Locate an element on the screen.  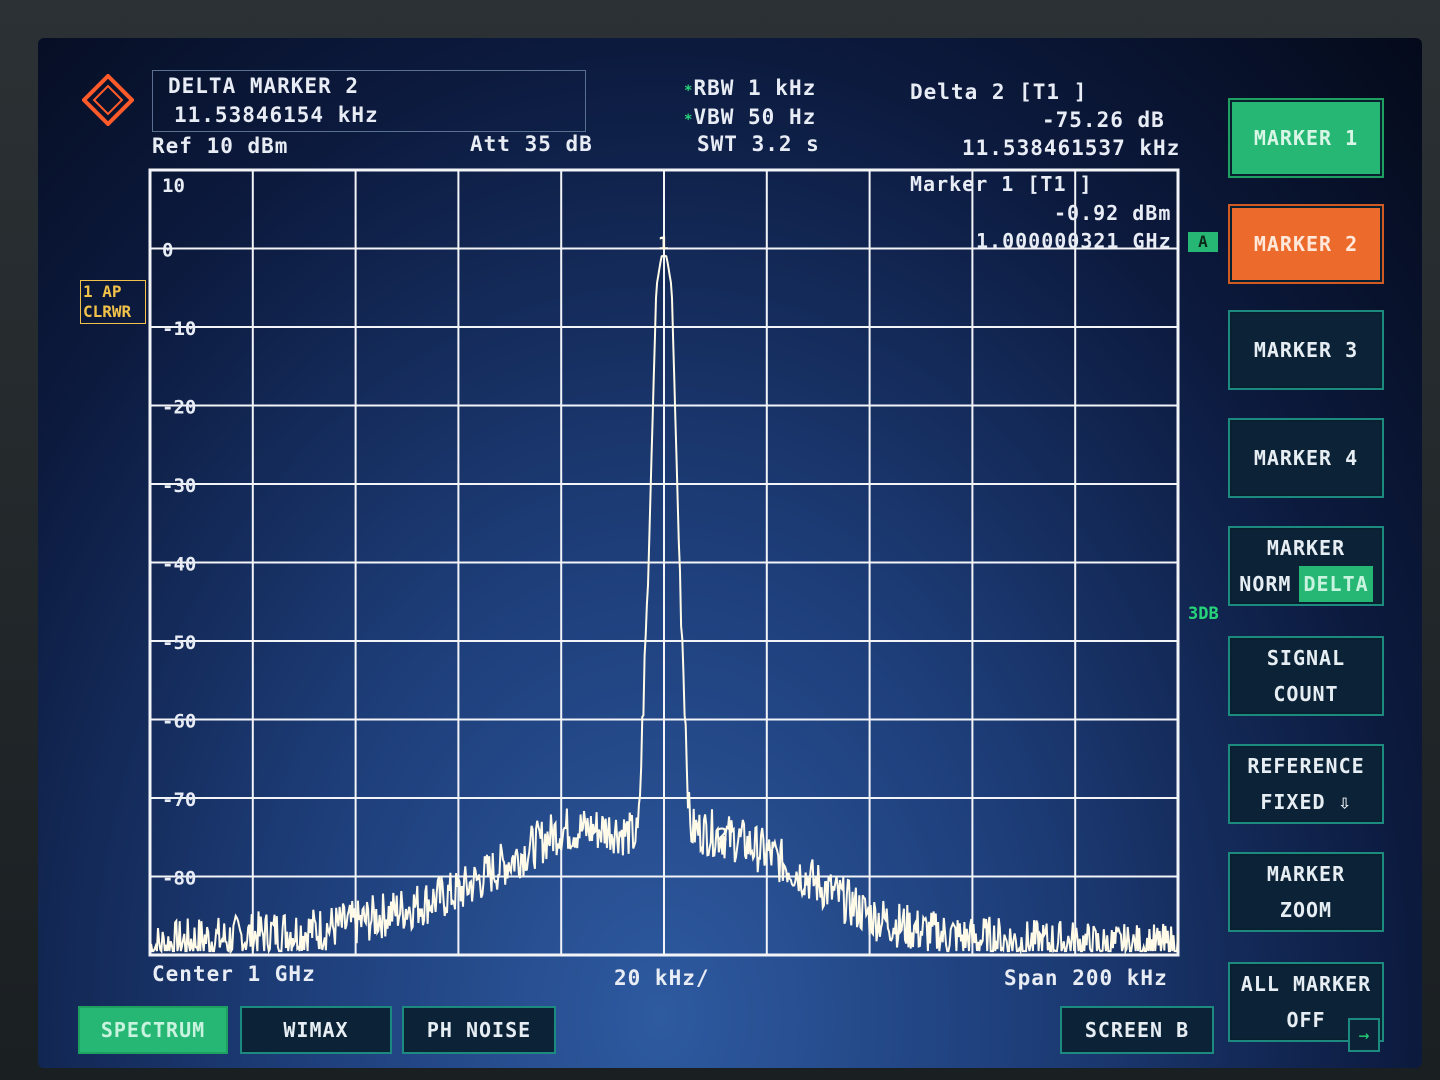
softkey-marker-3: MARKER 3 is located at coordinates (1306, 350).